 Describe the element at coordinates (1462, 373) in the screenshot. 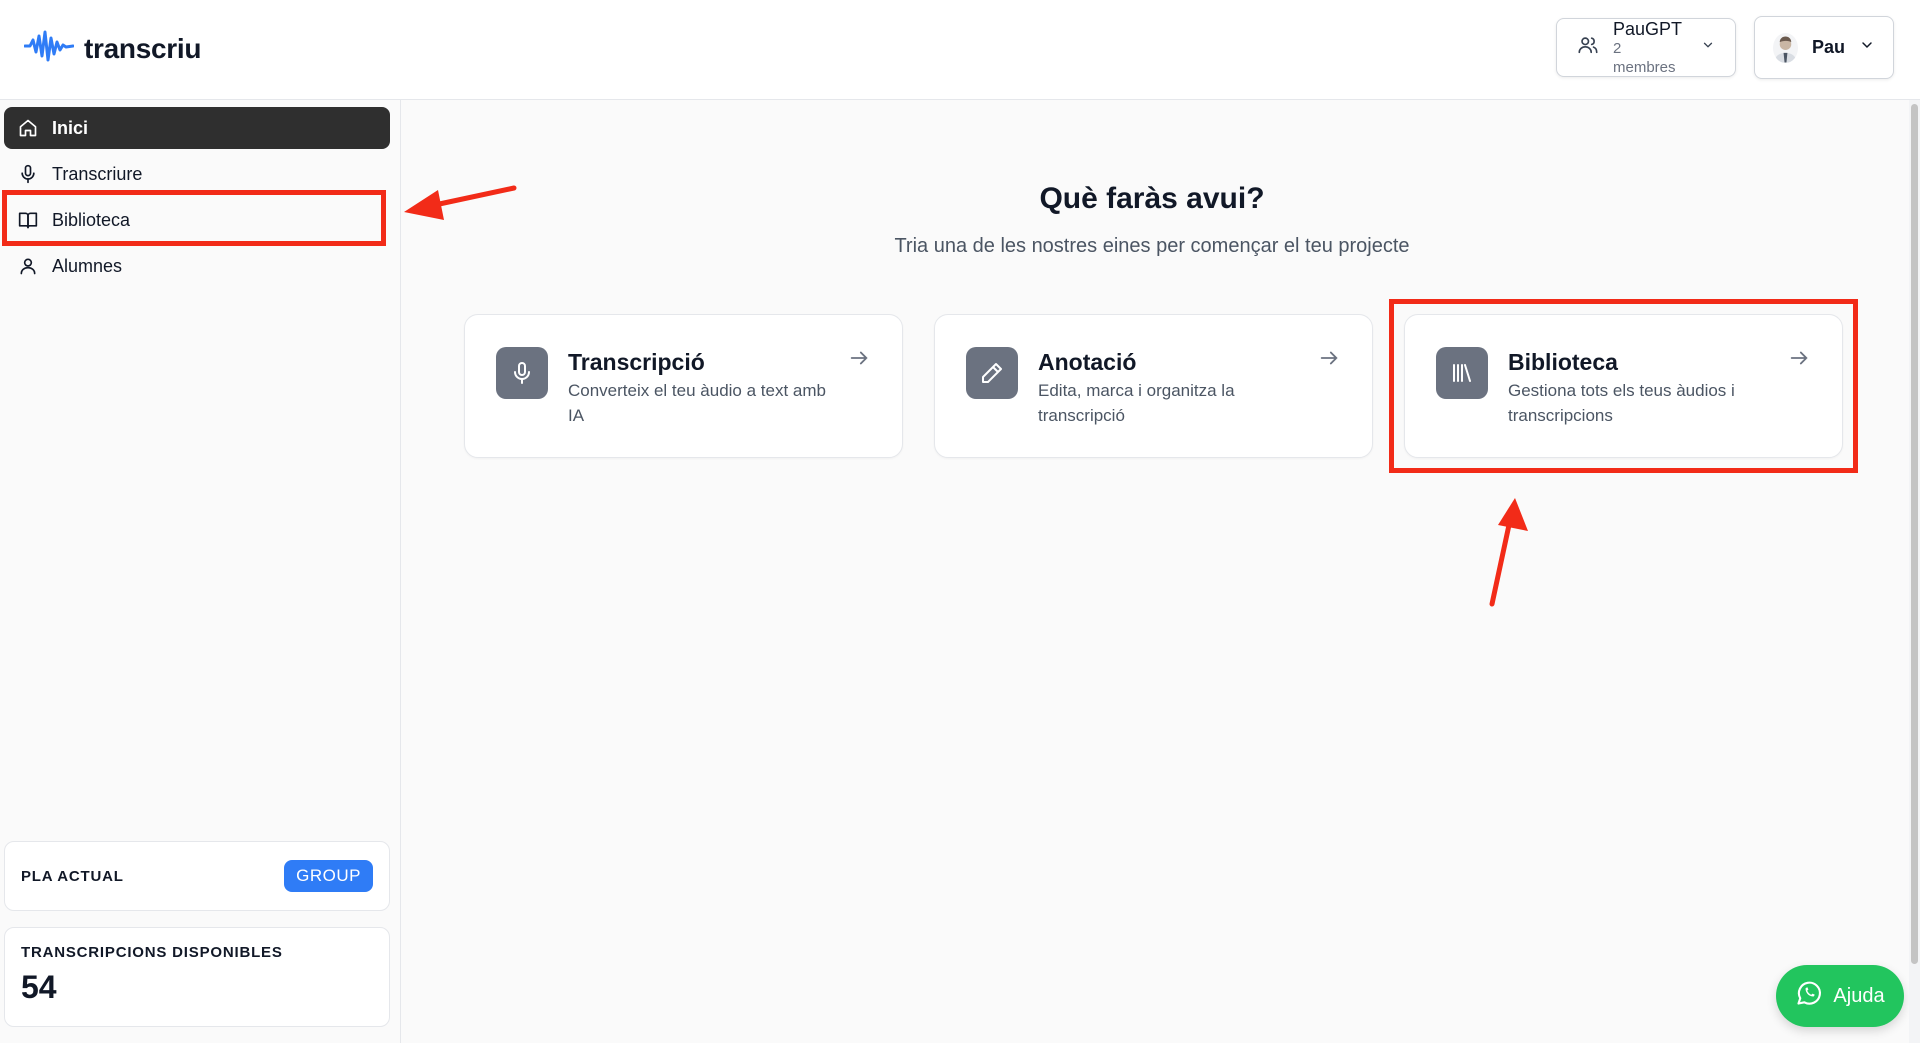

I see `library-icon` at that location.